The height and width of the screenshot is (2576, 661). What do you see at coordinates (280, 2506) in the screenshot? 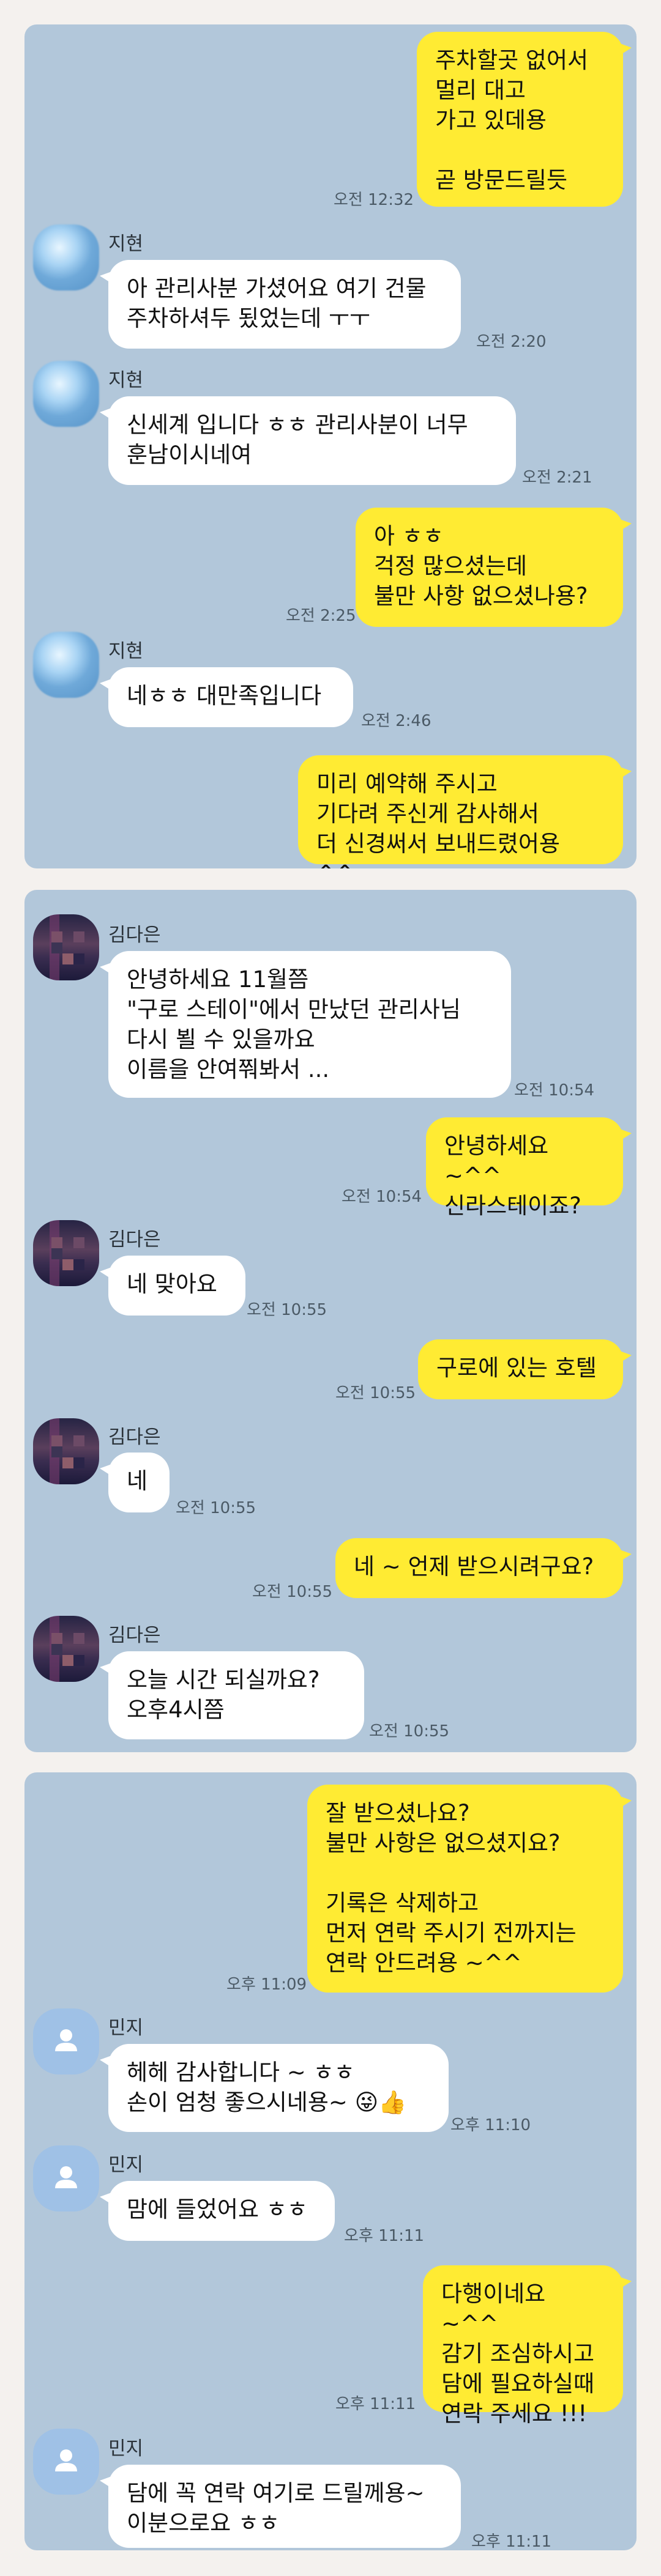
I see `message-bubble-incoming: 담에 꼭 연락 여기로 드릴께용~ 이분으로요 ㅎㅎ` at bounding box center [280, 2506].